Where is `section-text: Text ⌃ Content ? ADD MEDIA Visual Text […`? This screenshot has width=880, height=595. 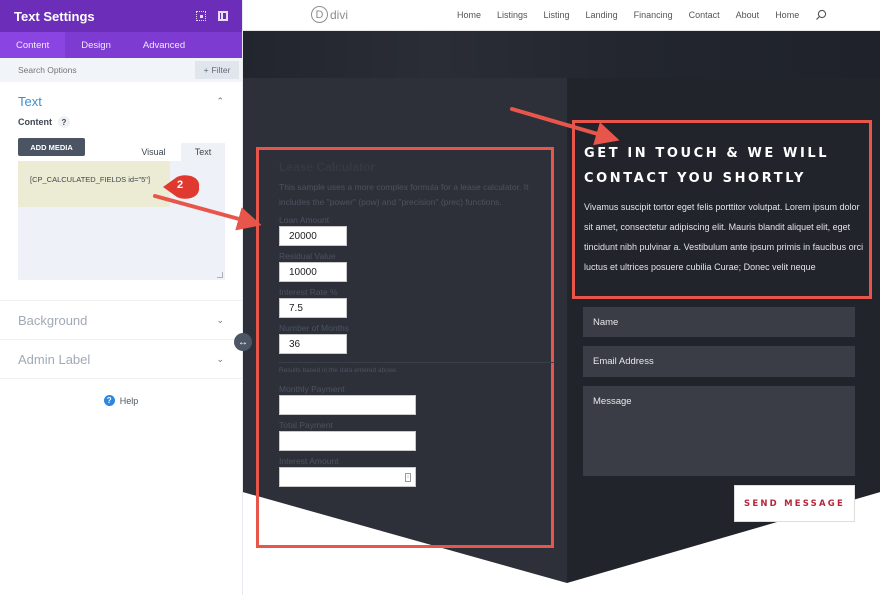
section-text: Text ⌃ Content ? ADD MEDIA Visual Text [… is located at coordinates (121, 191).